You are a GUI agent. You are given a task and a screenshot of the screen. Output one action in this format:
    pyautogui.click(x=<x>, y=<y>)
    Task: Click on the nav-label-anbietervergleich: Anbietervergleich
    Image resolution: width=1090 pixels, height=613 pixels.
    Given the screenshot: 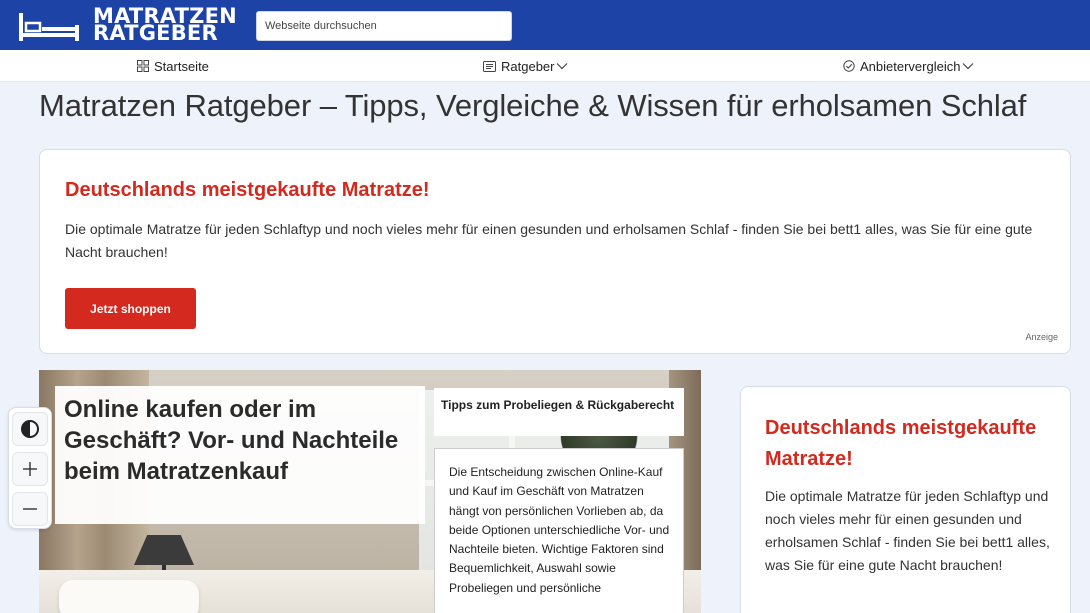 What is the action you would take?
    pyautogui.click(x=910, y=66)
    